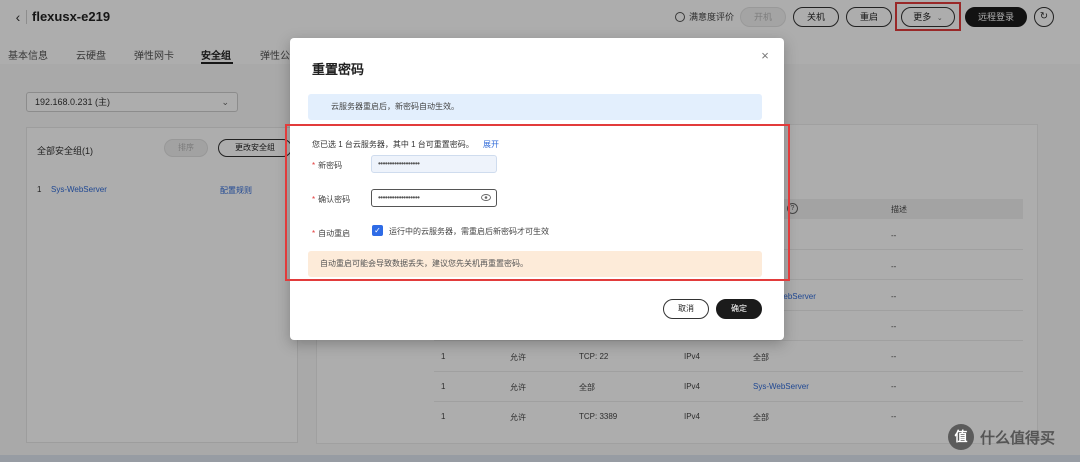 Image resolution: width=1080 pixels, height=462 pixels. What do you see at coordinates (739, 309) in the screenshot?
I see `confirm-button: 确定` at bounding box center [739, 309].